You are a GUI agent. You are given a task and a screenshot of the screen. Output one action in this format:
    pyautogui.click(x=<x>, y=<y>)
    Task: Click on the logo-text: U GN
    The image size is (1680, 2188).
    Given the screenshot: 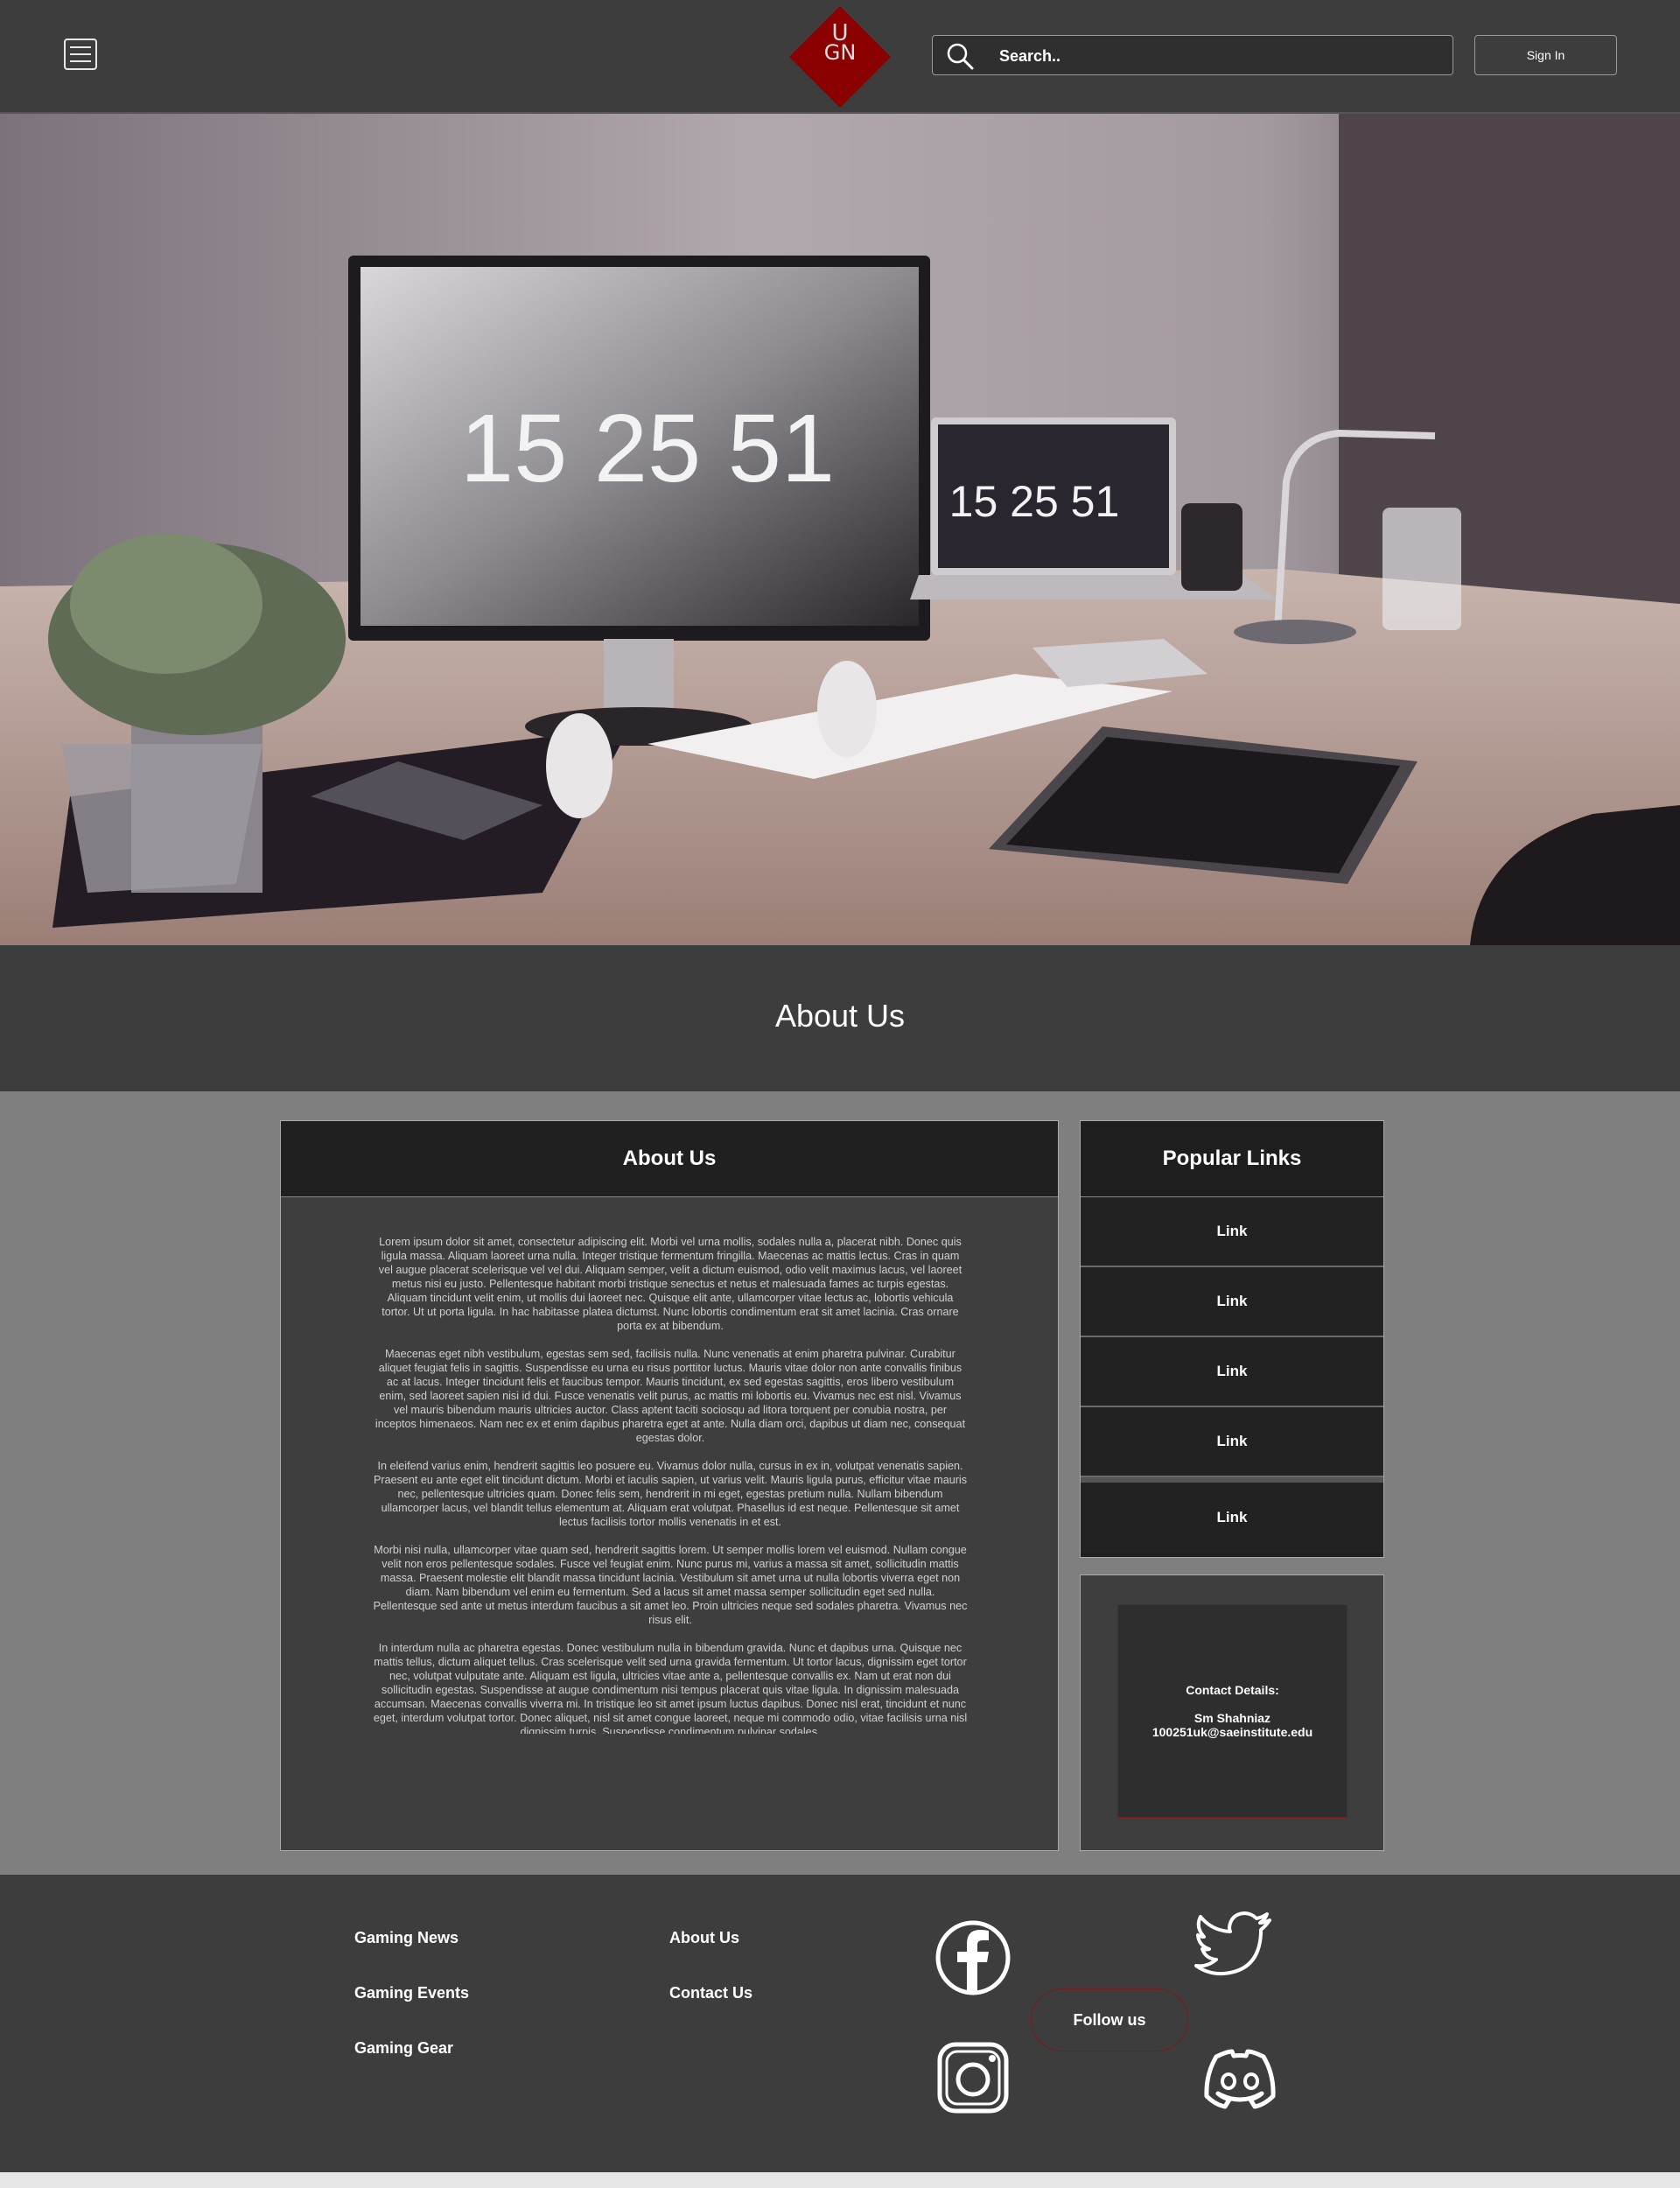 What is the action you would take?
    pyautogui.click(x=840, y=43)
    